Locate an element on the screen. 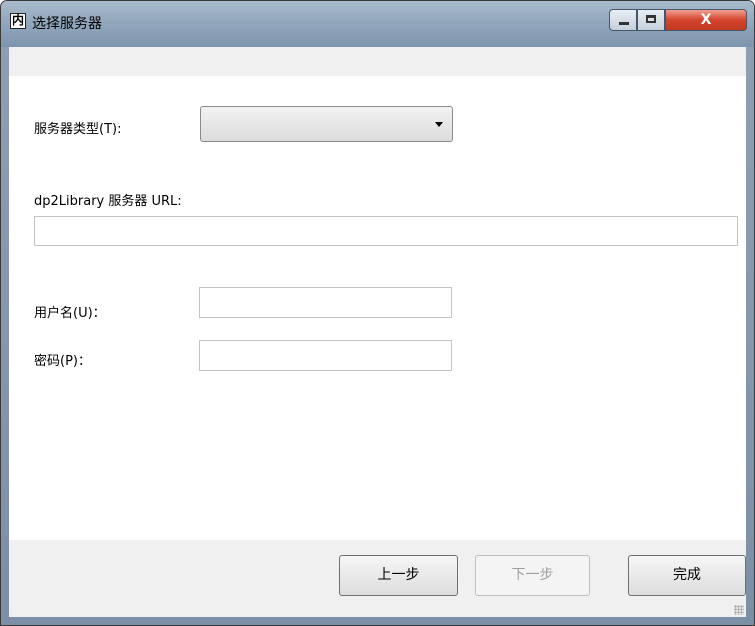 The width and height of the screenshot is (755, 626). server-type-label: 服务器类型(T): is located at coordinates (78, 129).